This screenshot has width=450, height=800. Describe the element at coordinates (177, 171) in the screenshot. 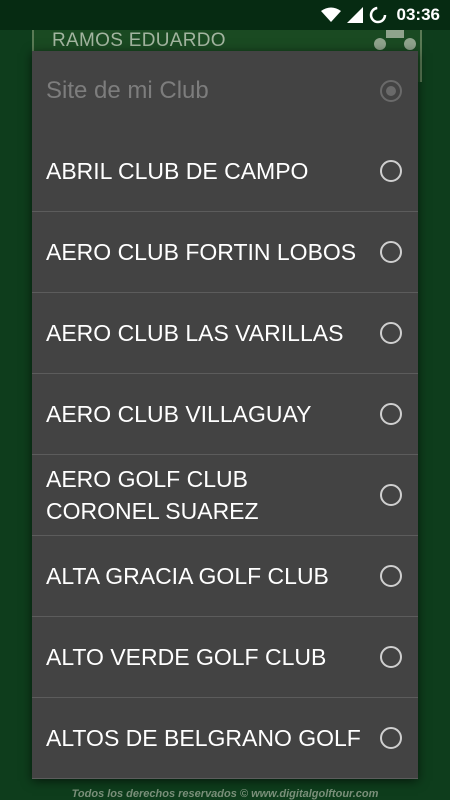

I see `club-option-label: ABRIL CLUB DE CAMPO` at that location.